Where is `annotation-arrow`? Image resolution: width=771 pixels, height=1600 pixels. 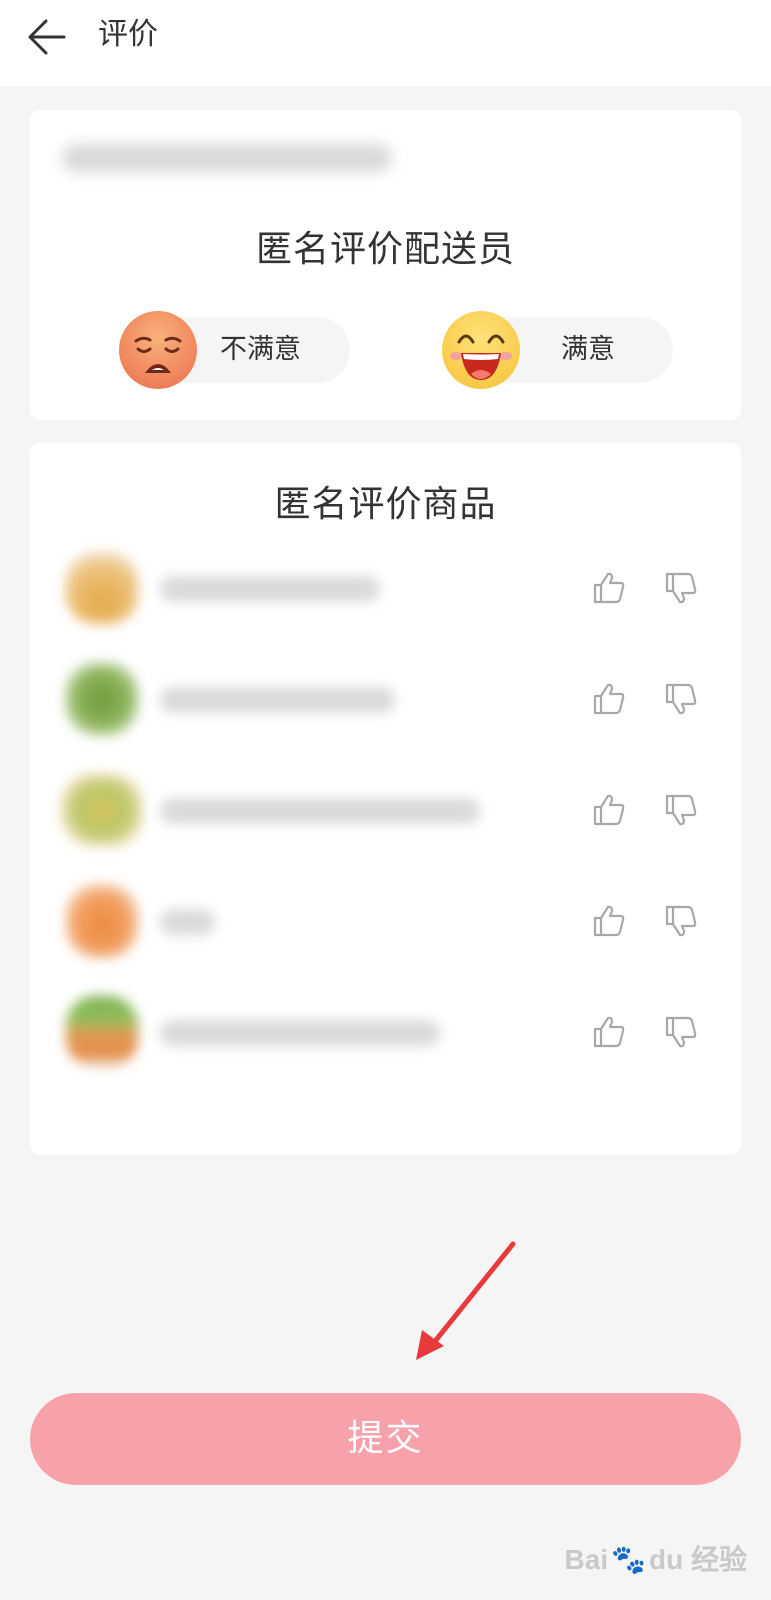
annotation-arrow is located at coordinates (466, 1300).